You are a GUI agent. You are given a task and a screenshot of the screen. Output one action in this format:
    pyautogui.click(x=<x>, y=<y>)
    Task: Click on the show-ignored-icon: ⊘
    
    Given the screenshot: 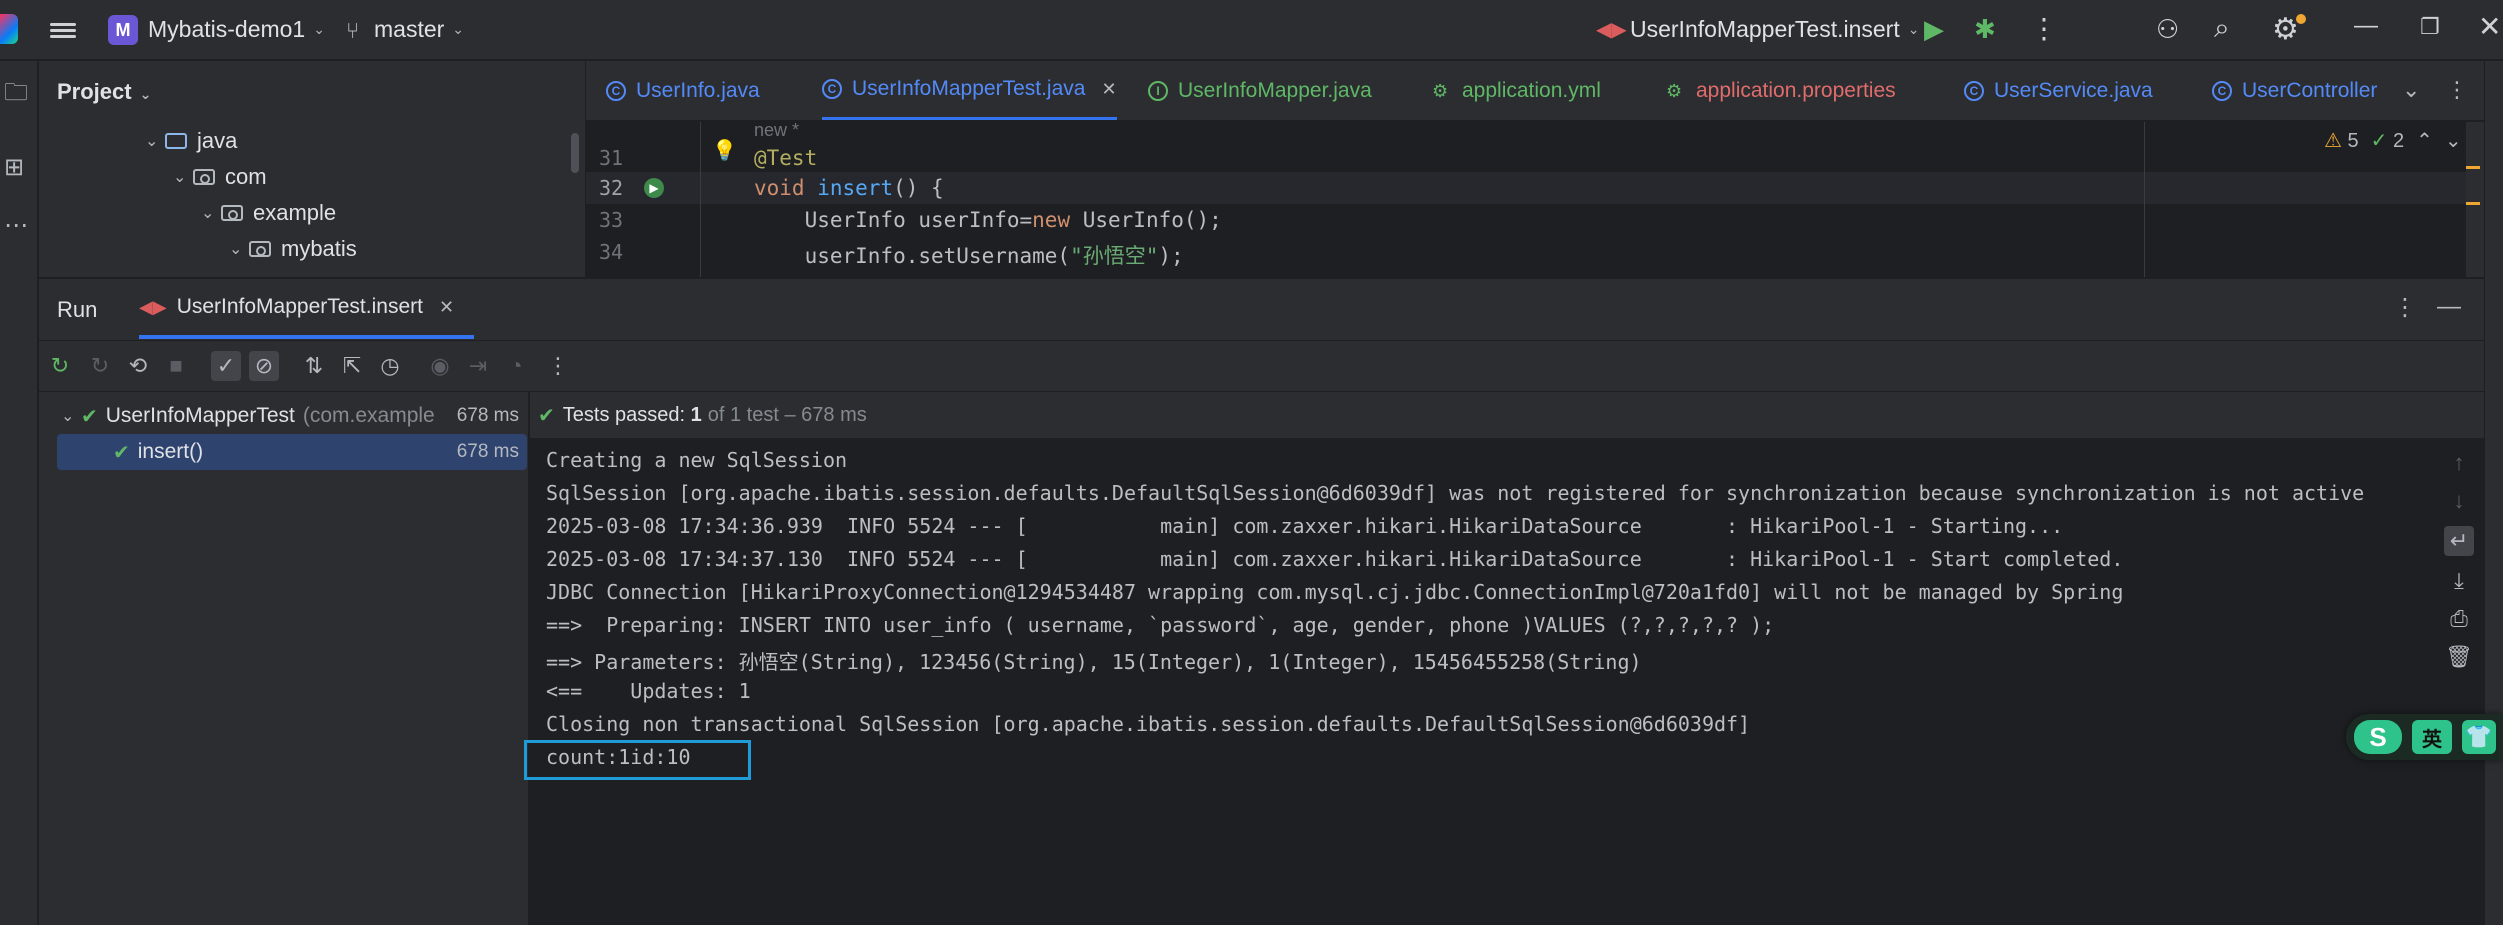 What is the action you would take?
    pyautogui.click(x=264, y=366)
    